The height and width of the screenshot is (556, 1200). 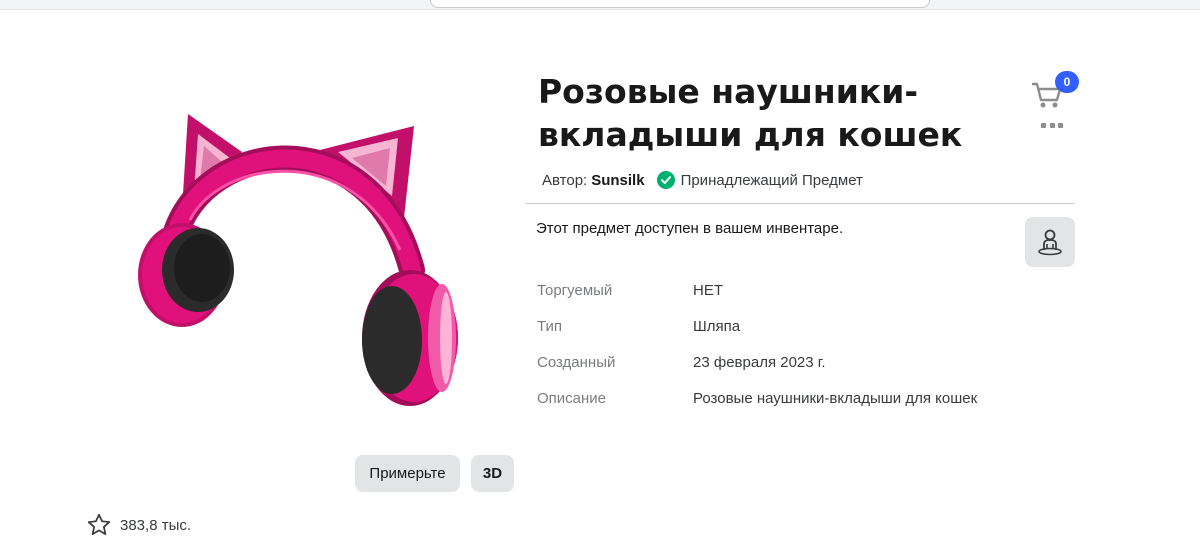 I want to click on wear-on-avatar-button, so click(x=1050, y=242).